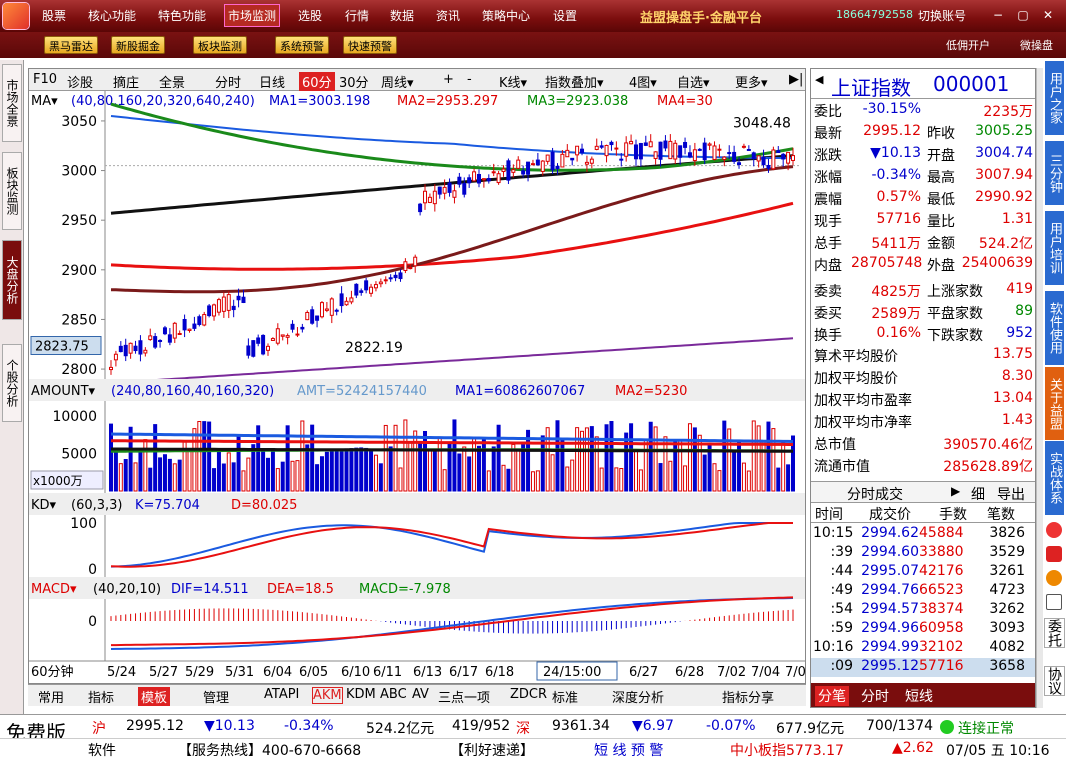  I want to click on menu-item: 数据, so click(402, 15).